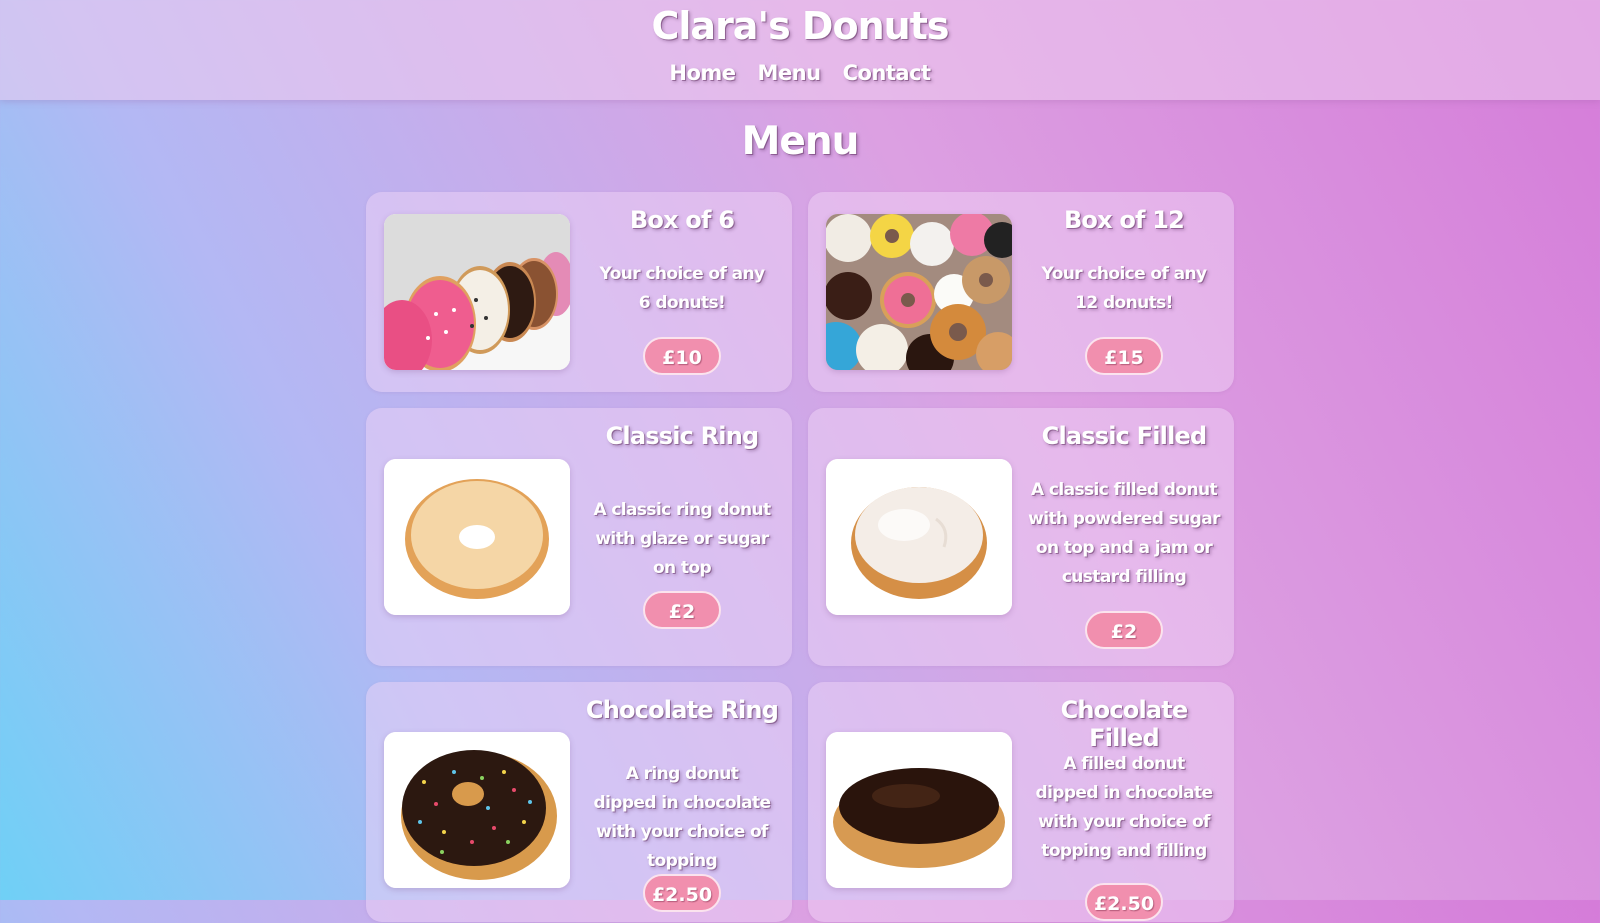  What do you see at coordinates (682, 288) in the screenshot?
I see `product-description: Your choice of any 6 donuts!` at bounding box center [682, 288].